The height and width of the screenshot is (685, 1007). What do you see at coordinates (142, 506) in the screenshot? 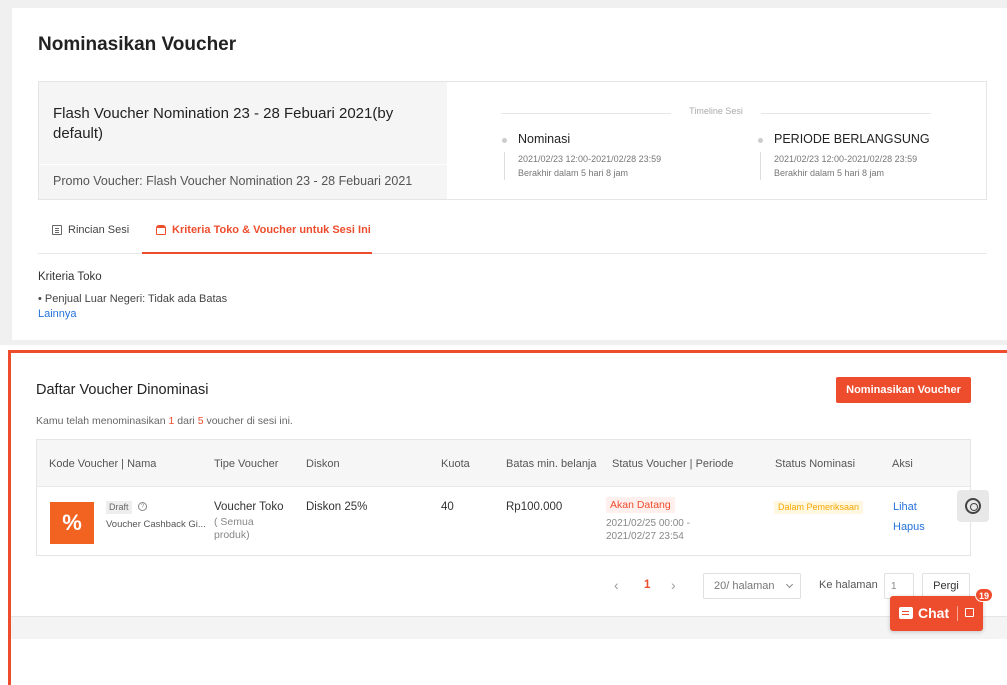
I see `help-icon: ?` at bounding box center [142, 506].